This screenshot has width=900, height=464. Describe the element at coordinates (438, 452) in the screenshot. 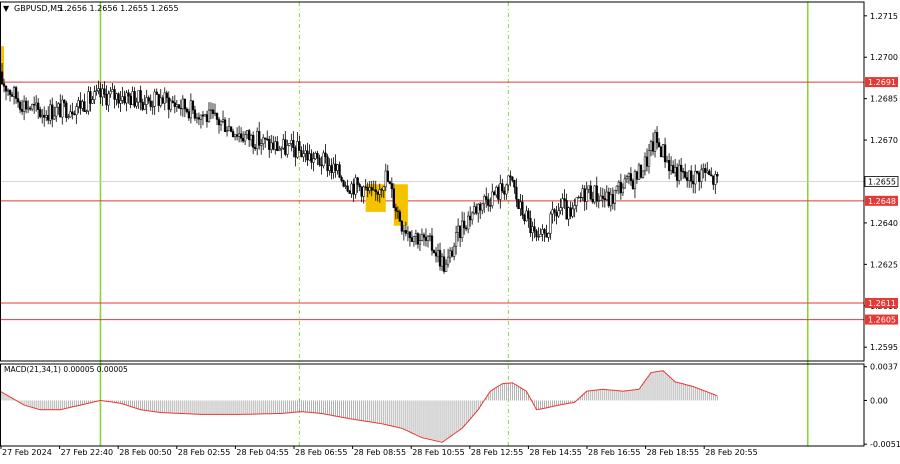

I see `time-tick-label: 28 Feb 10:55` at that location.